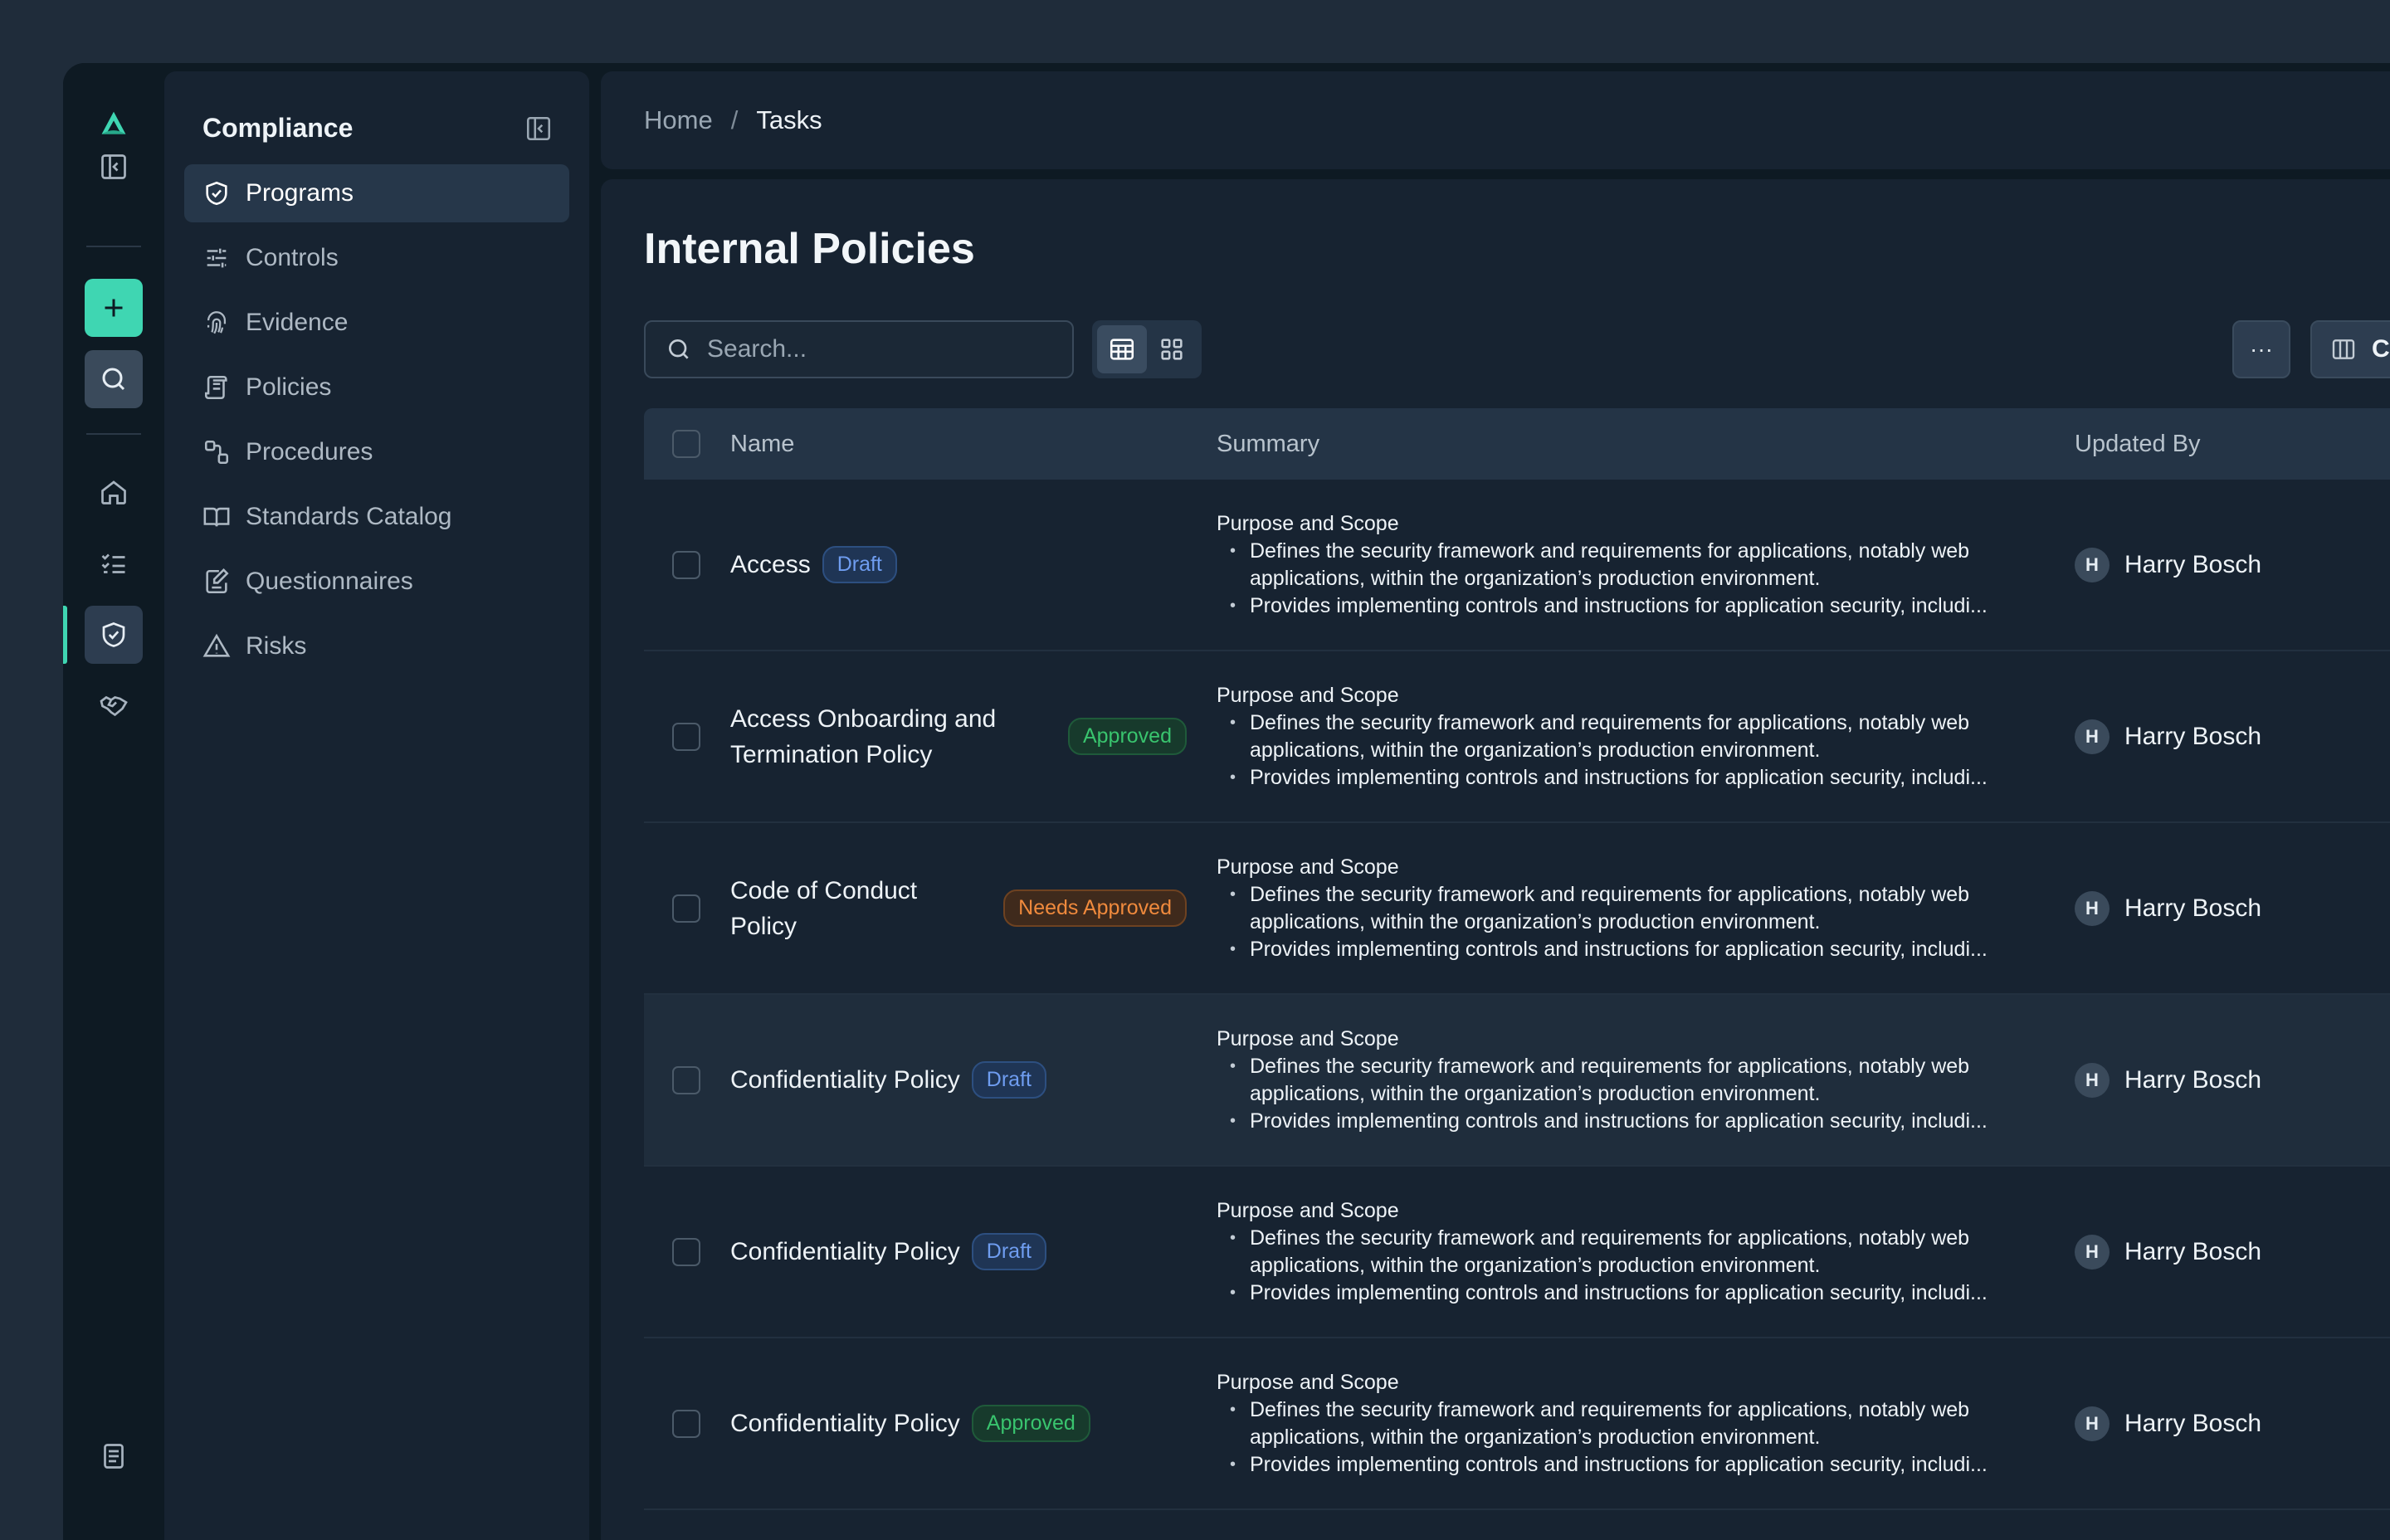 The width and height of the screenshot is (2390, 1540). What do you see at coordinates (278, 128) in the screenshot?
I see `sidebar-title: Compliance` at bounding box center [278, 128].